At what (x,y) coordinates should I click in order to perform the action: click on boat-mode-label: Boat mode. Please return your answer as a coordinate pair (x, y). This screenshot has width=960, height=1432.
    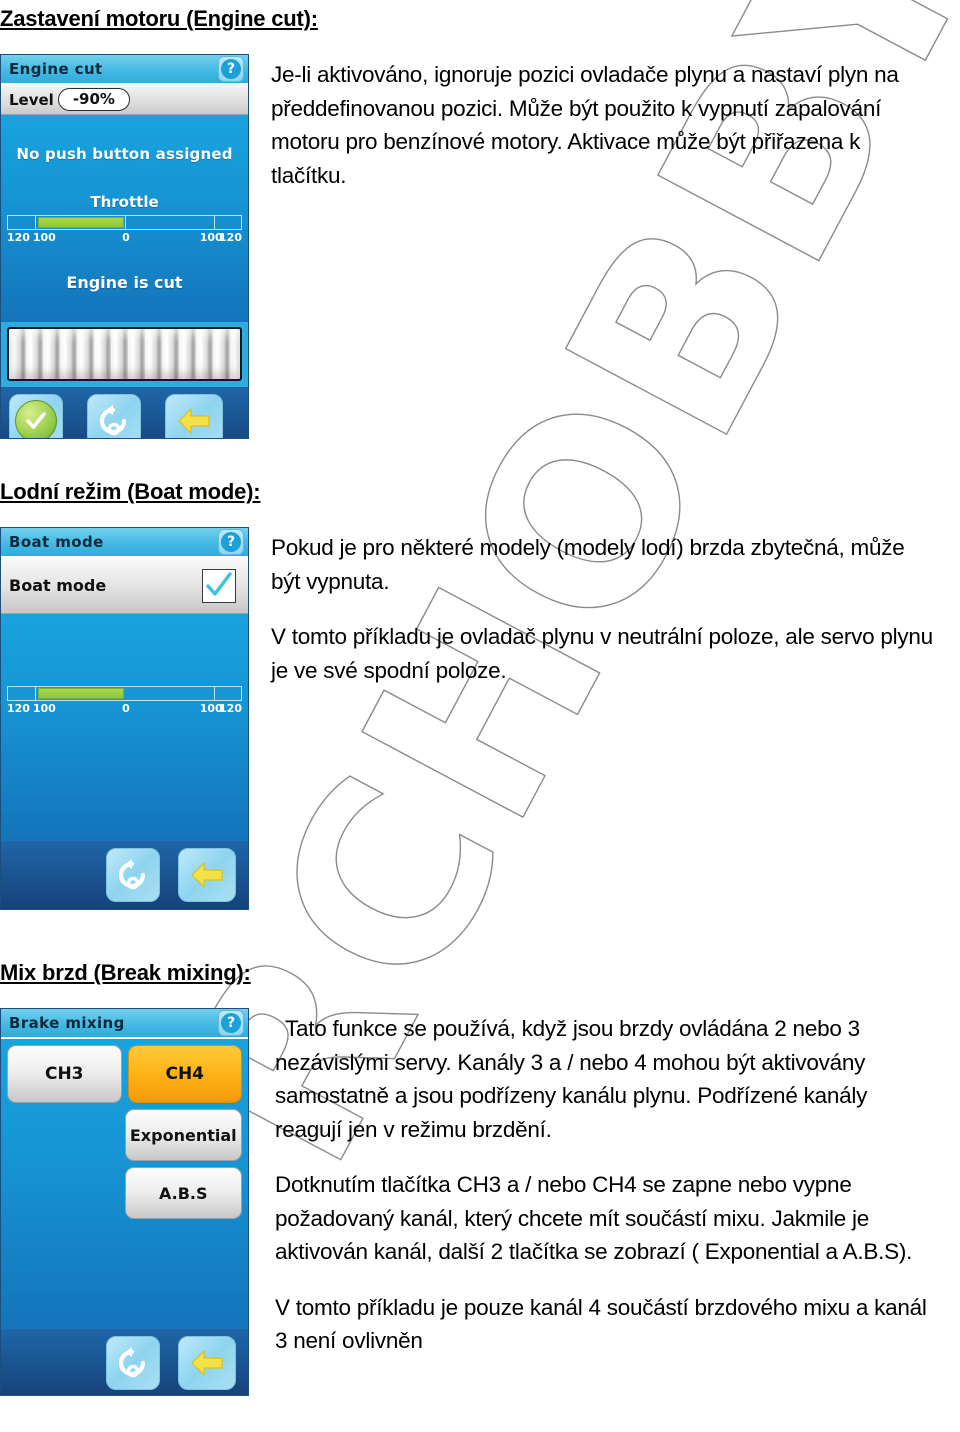
    Looking at the image, I should click on (58, 585).